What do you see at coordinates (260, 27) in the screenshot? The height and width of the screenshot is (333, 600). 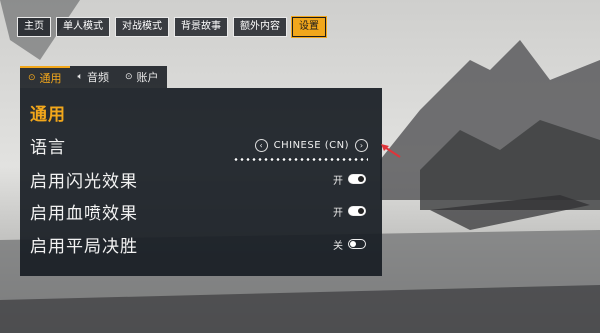 I see `nav-extras-button: 额外内容` at bounding box center [260, 27].